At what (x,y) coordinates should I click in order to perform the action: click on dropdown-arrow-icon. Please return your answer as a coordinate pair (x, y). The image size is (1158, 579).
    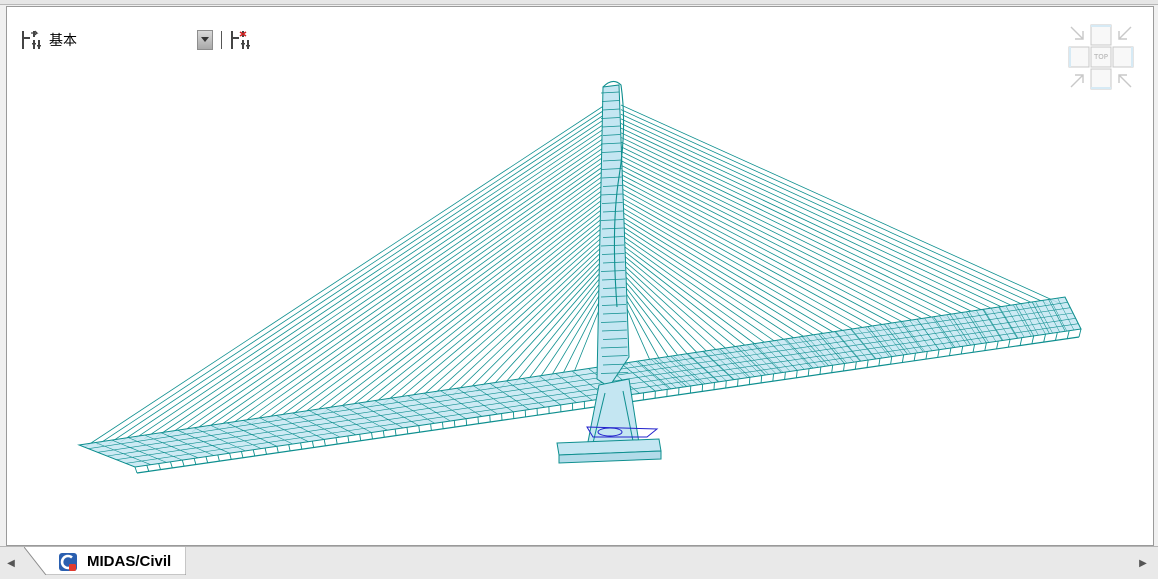
    Looking at the image, I should click on (205, 40).